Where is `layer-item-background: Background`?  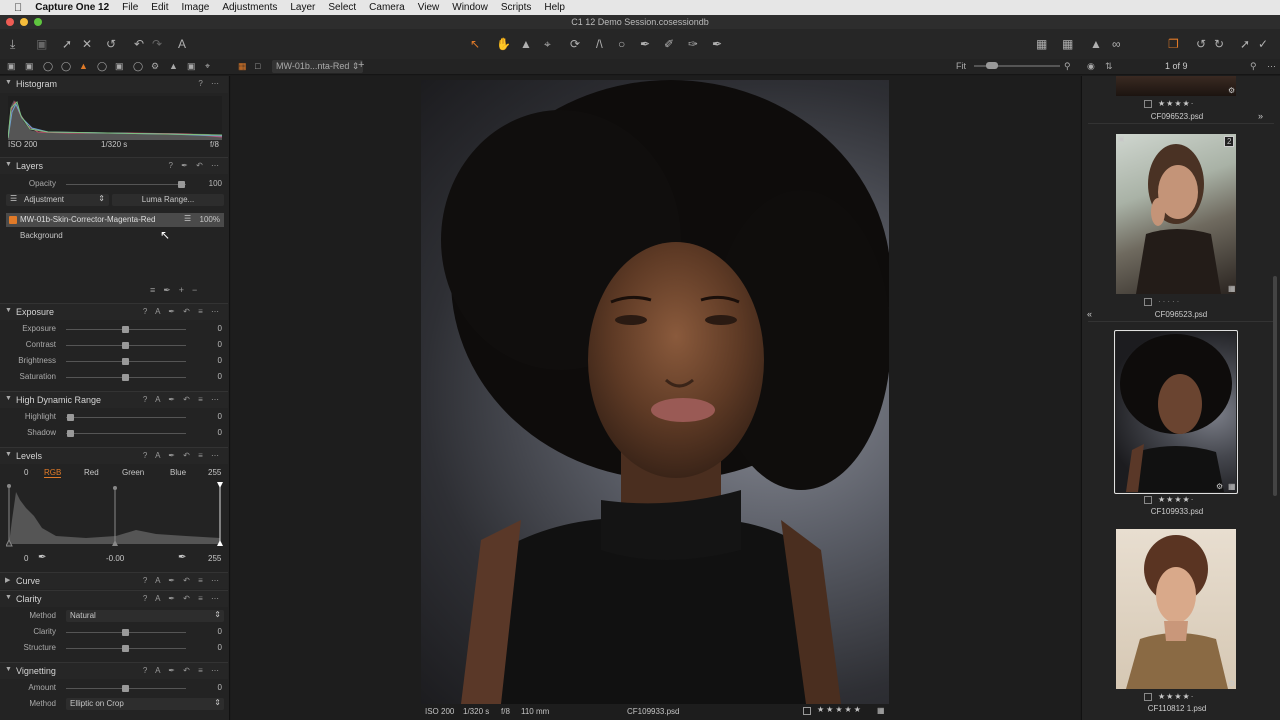
layer-item-background: Background is located at coordinates (41, 235).